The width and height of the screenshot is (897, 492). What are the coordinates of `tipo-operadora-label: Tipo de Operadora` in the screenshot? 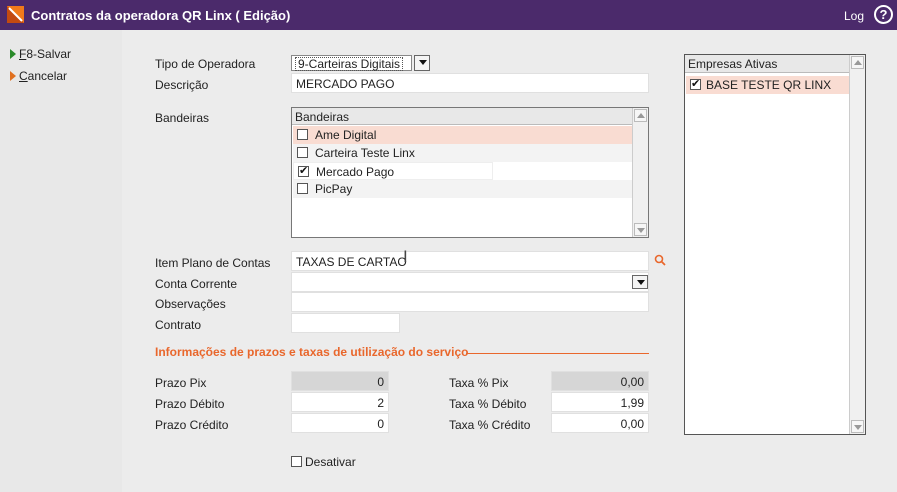 It's located at (205, 64).